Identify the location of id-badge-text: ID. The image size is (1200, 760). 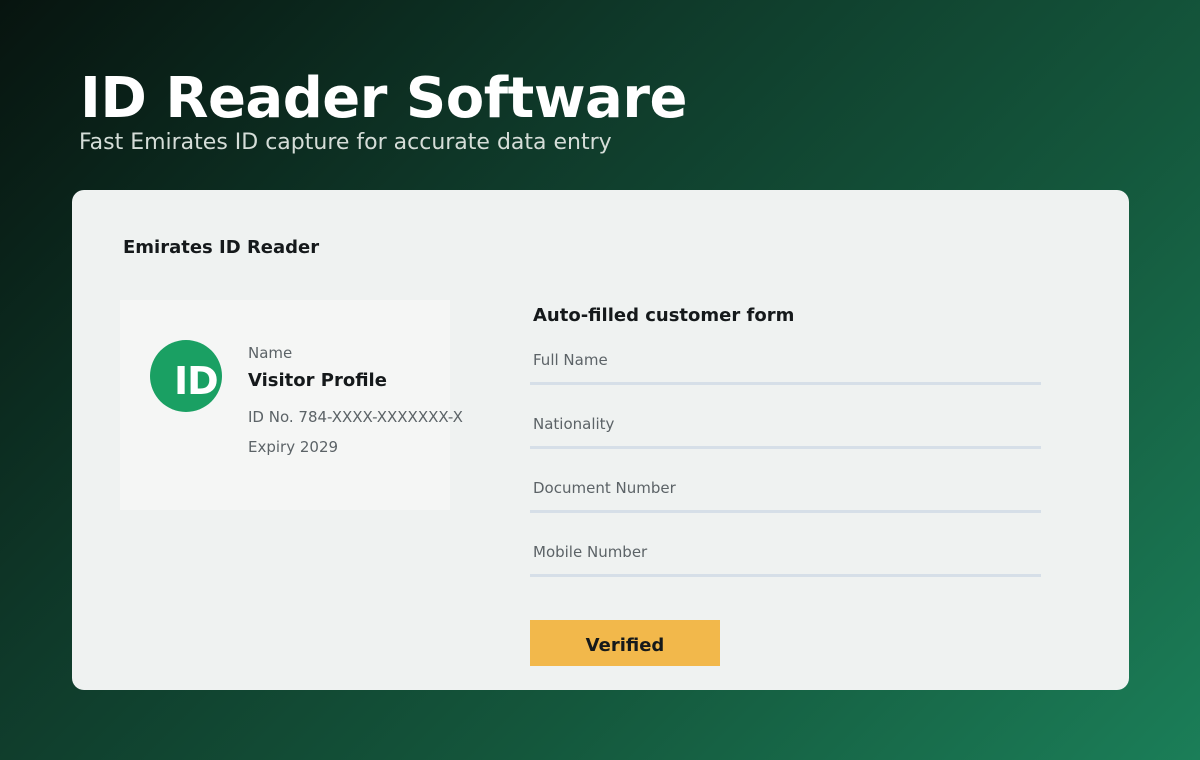
(196, 381).